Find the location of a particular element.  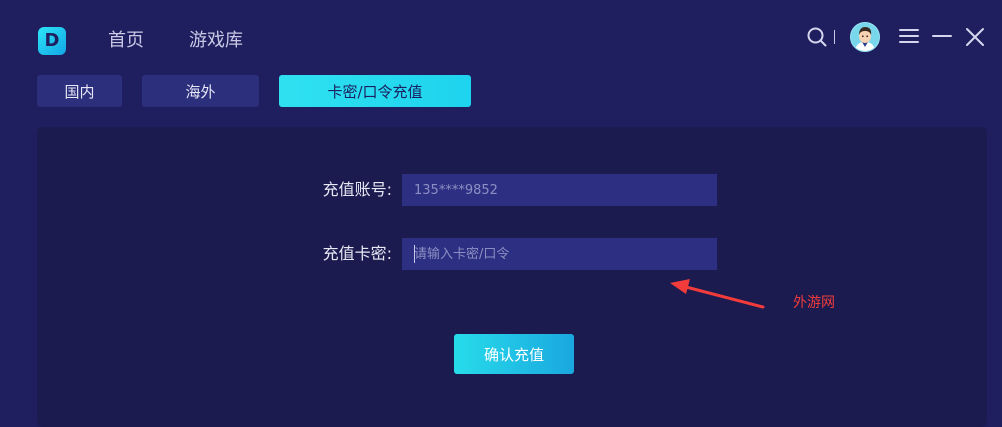

tab-card-recharge: 卡密/口令充值 is located at coordinates (375, 91).